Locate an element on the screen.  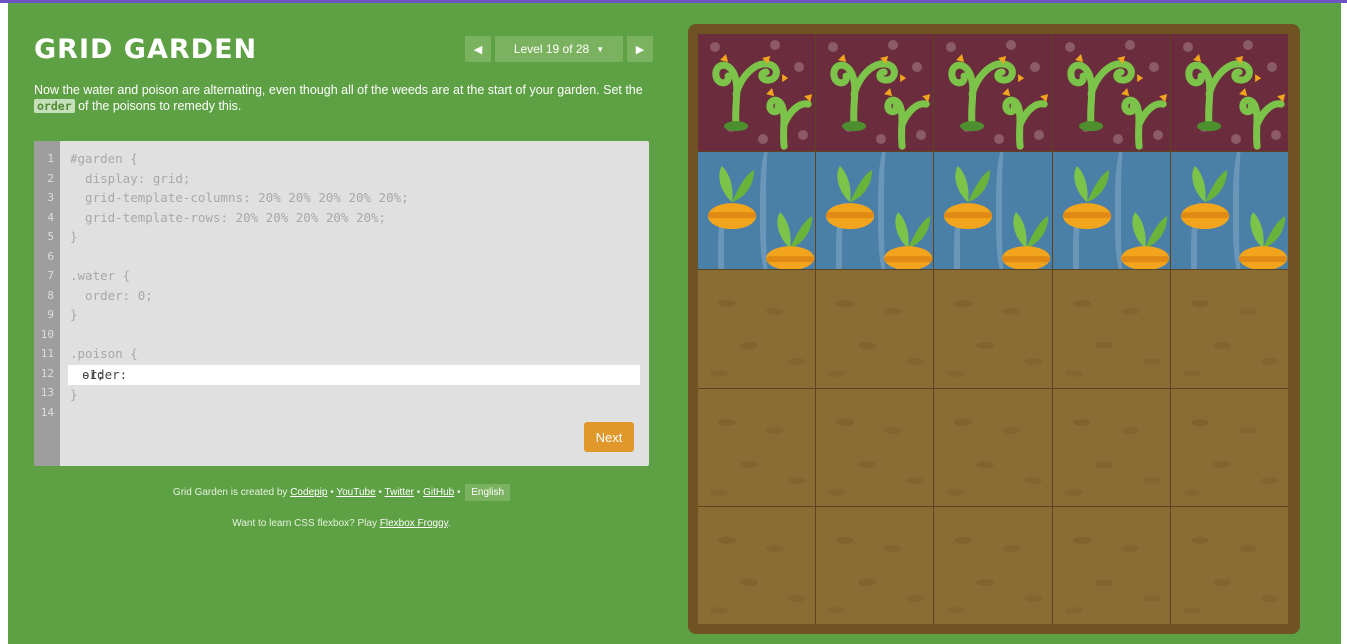
code-after-input: } is located at coordinates (74, 394).